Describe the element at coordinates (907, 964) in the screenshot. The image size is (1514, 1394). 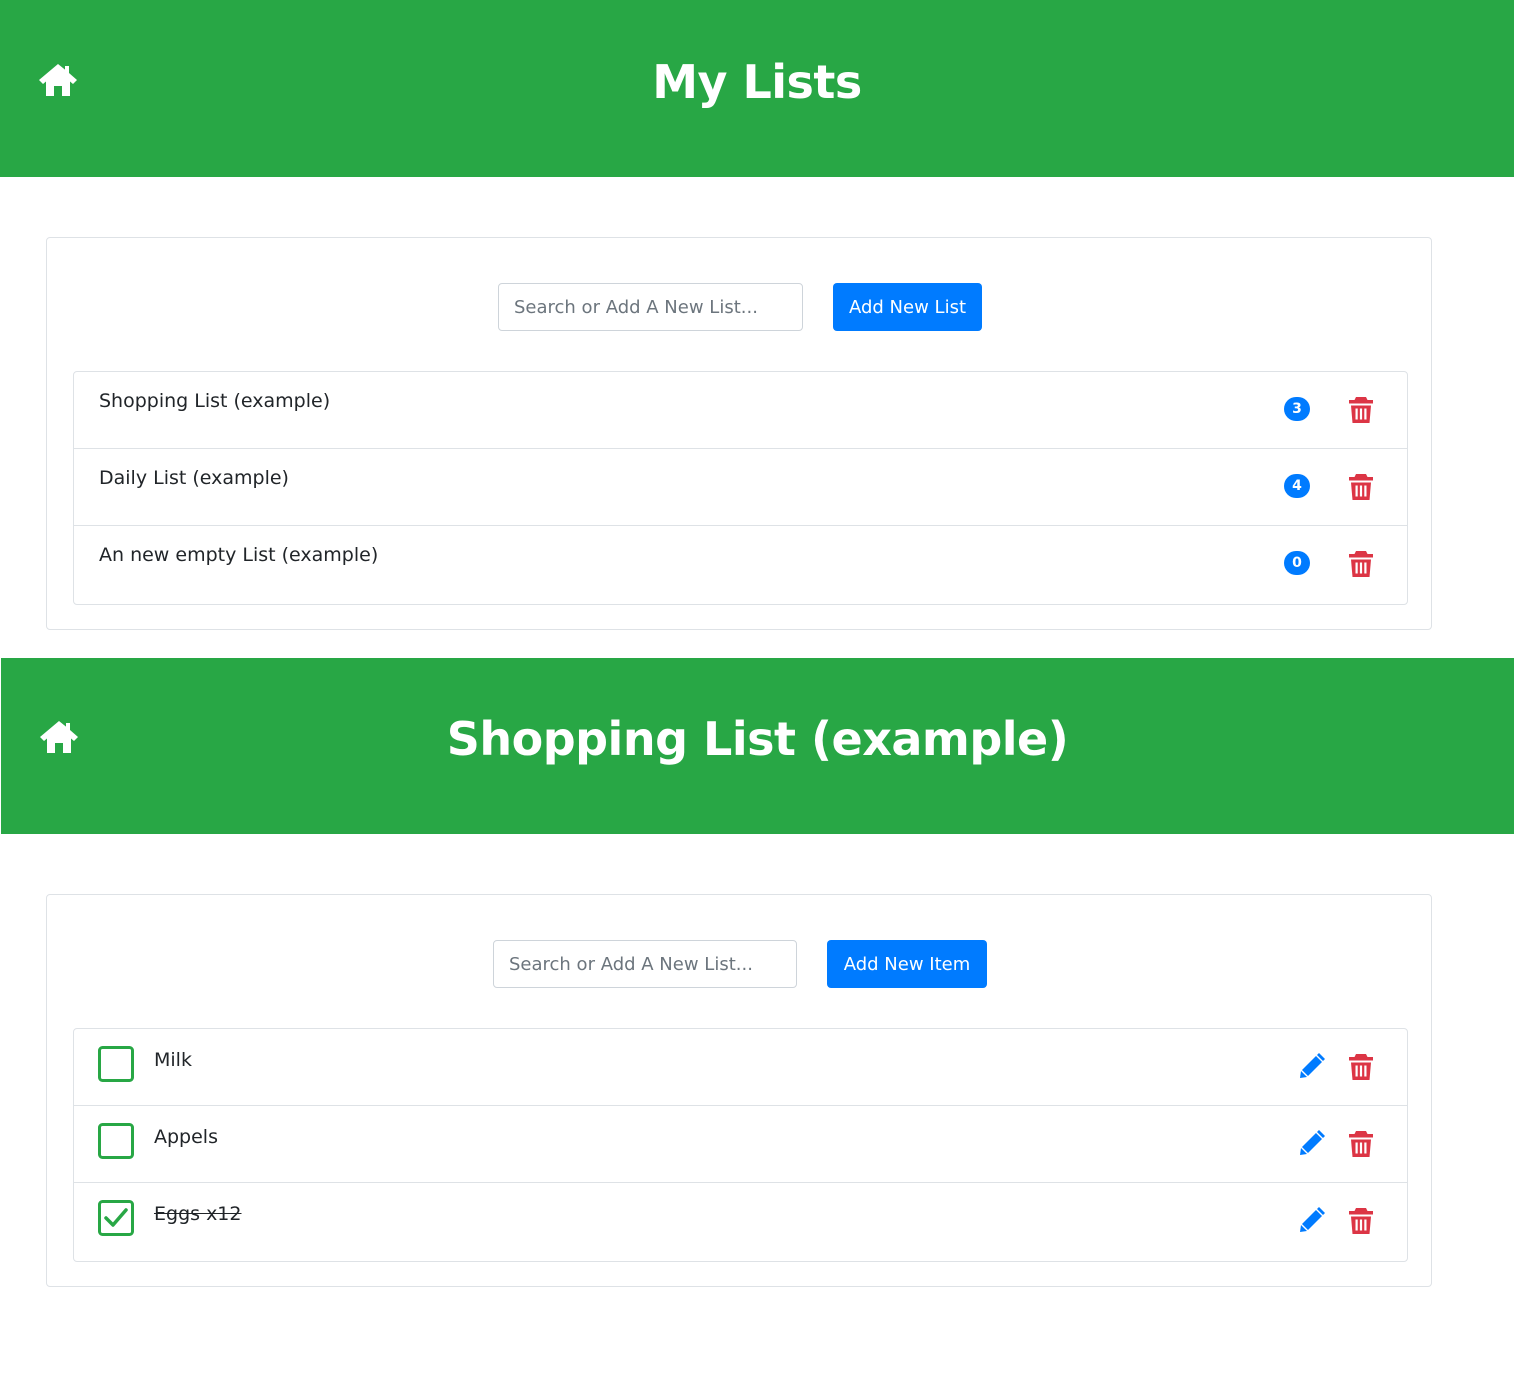
I see `add-new-item-button: Add New Item` at that location.